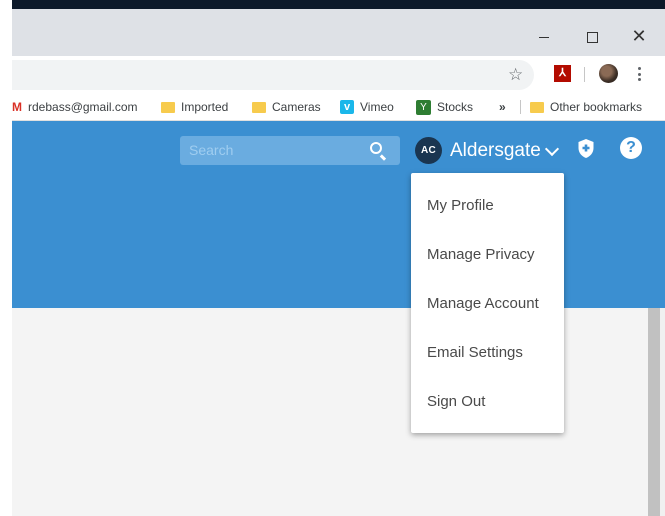  What do you see at coordinates (487, 402) in the screenshot?
I see `menu-item-sign-out: Sign Out` at bounding box center [487, 402].